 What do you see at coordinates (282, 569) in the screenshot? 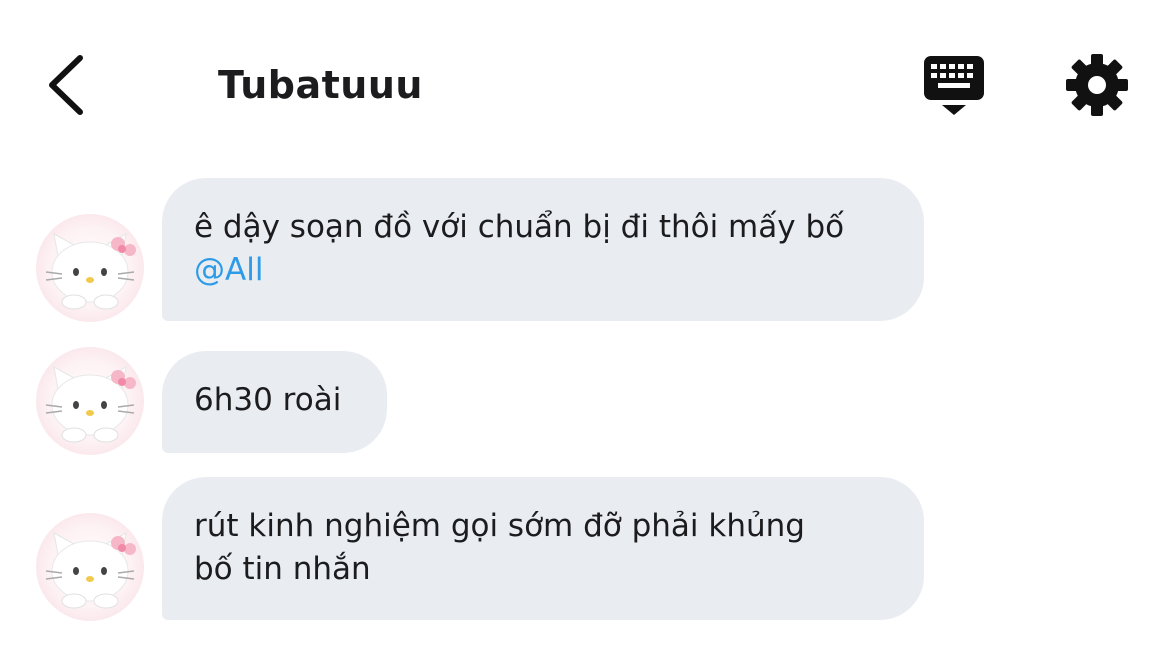
I see `message-text: bố tin nhắn` at bounding box center [282, 569].